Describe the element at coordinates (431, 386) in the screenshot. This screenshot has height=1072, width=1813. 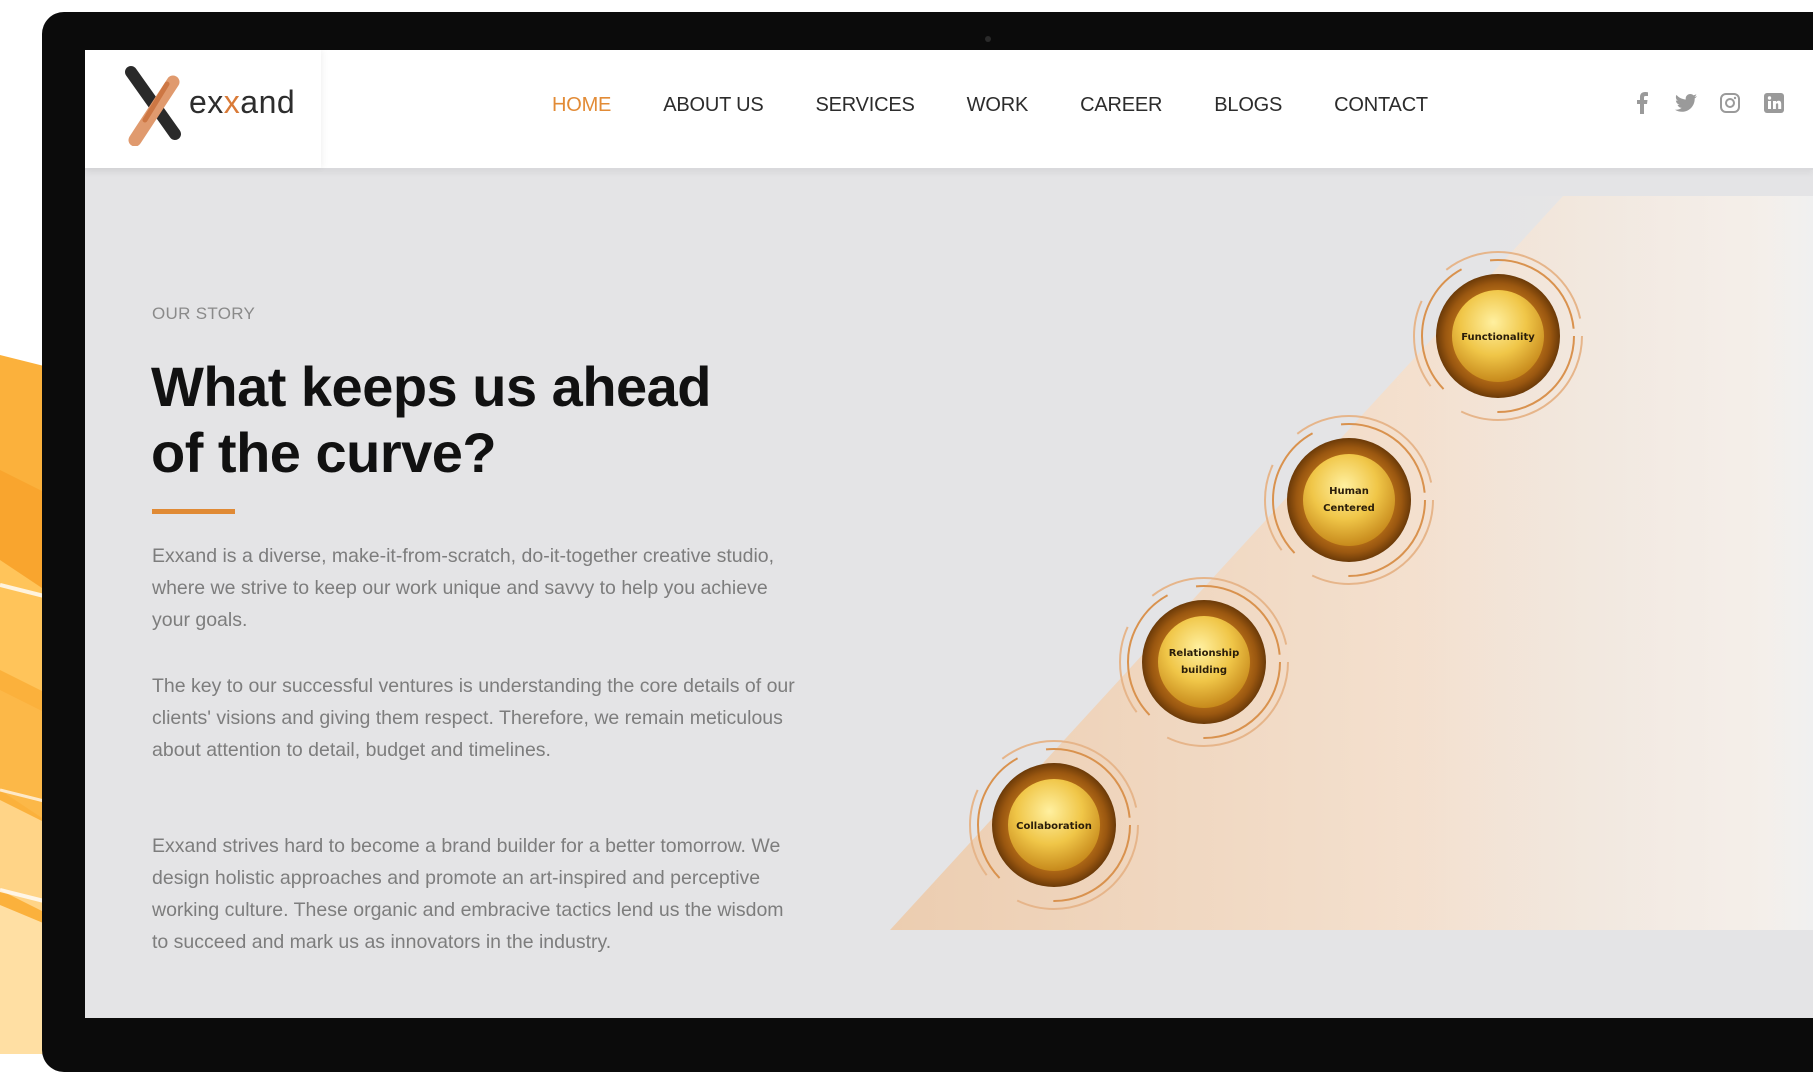
I see `headline-line-1: What keeps us ahead` at that location.